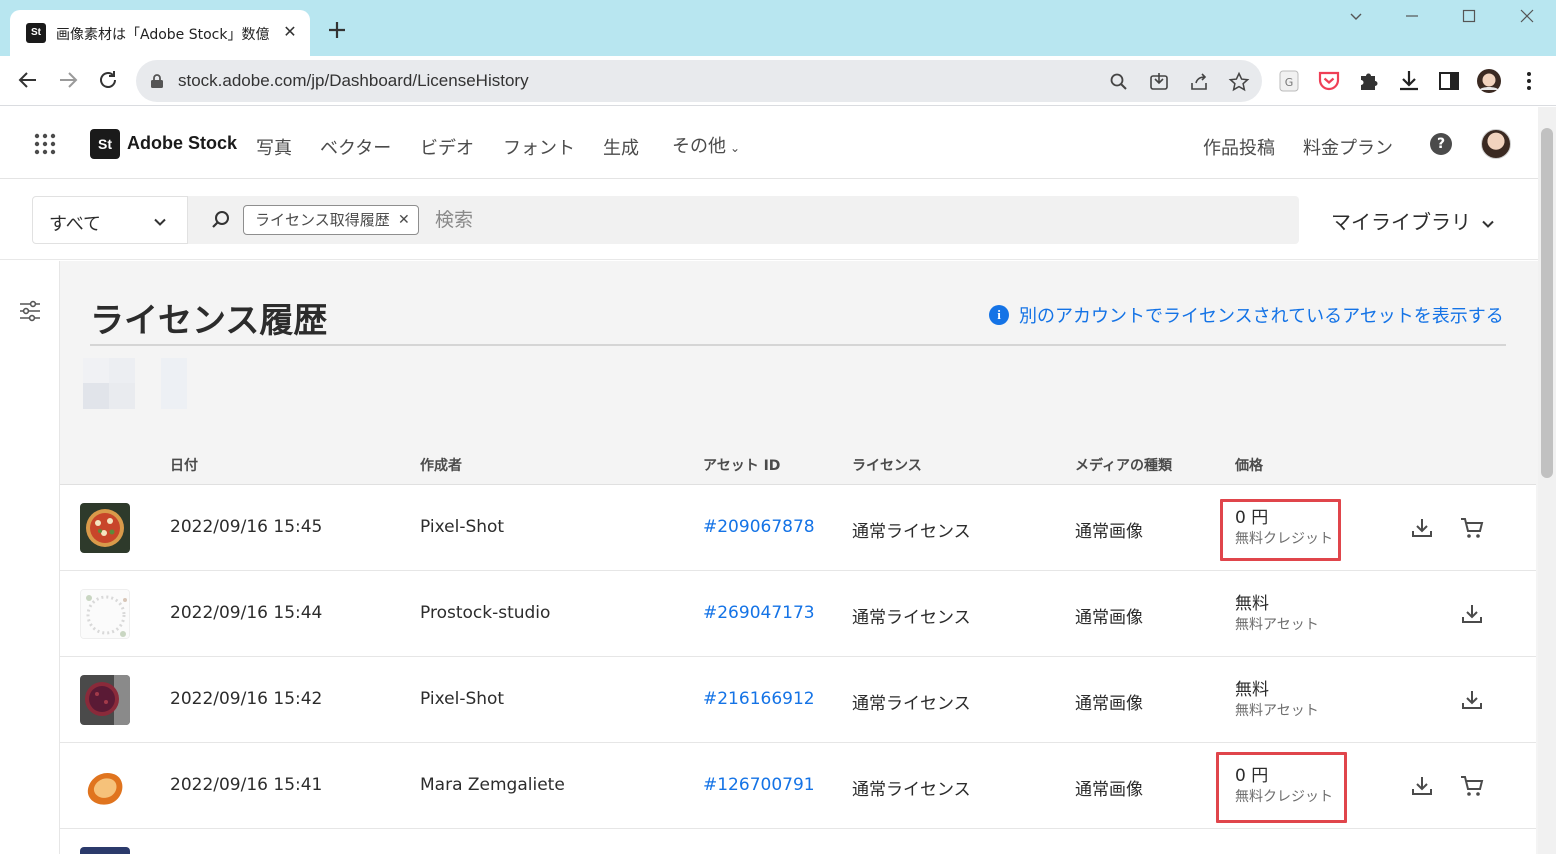 Image resolution: width=1556 pixels, height=854 pixels. Describe the element at coordinates (45, 144) in the screenshot. I see `app-grid-icon` at that location.